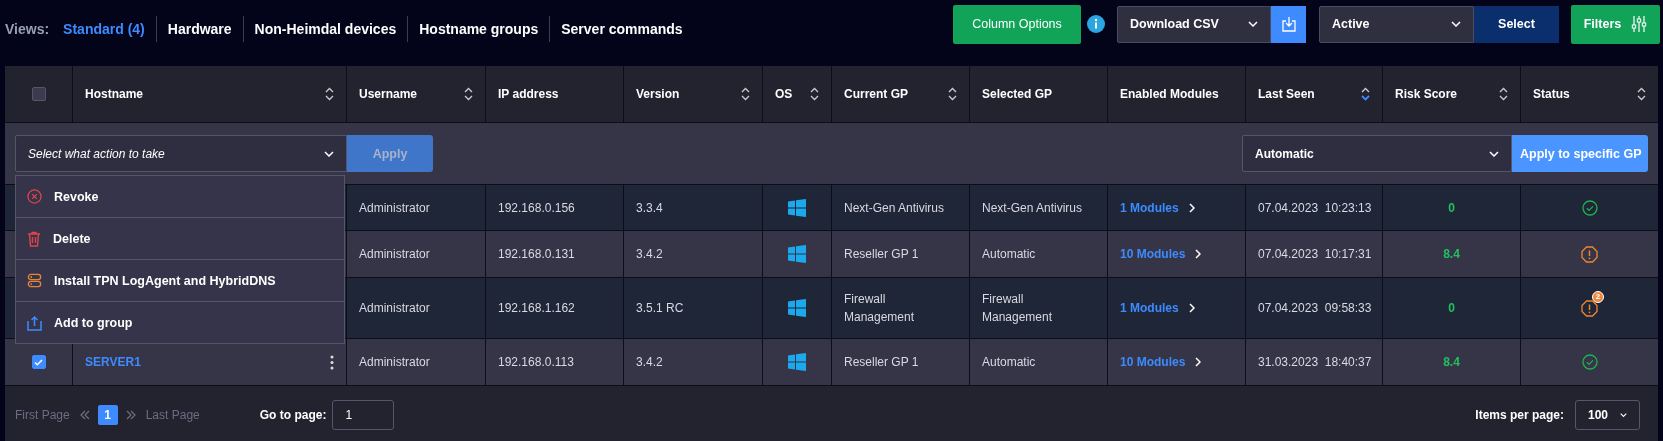 This screenshot has width=1663, height=441. What do you see at coordinates (38, 362) in the screenshot?
I see `row-checkbox` at bounding box center [38, 362].